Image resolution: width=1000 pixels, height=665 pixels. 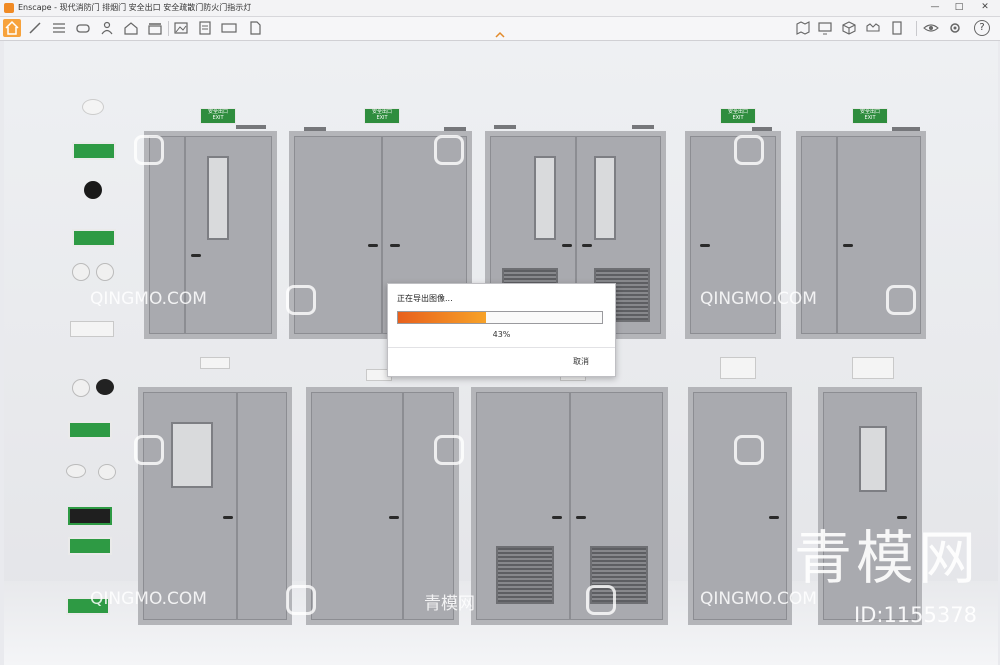 What do you see at coordinates (93, 190) in the screenshot?
I see `speaker-device` at bounding box center [93, 190].